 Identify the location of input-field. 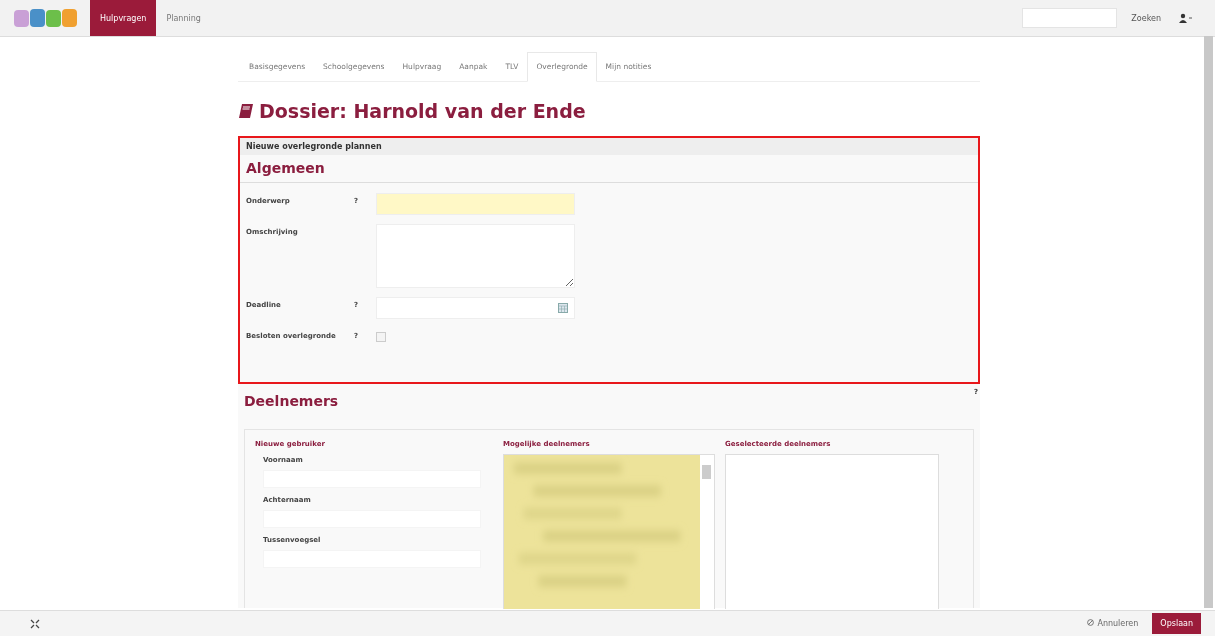
(475, 204).